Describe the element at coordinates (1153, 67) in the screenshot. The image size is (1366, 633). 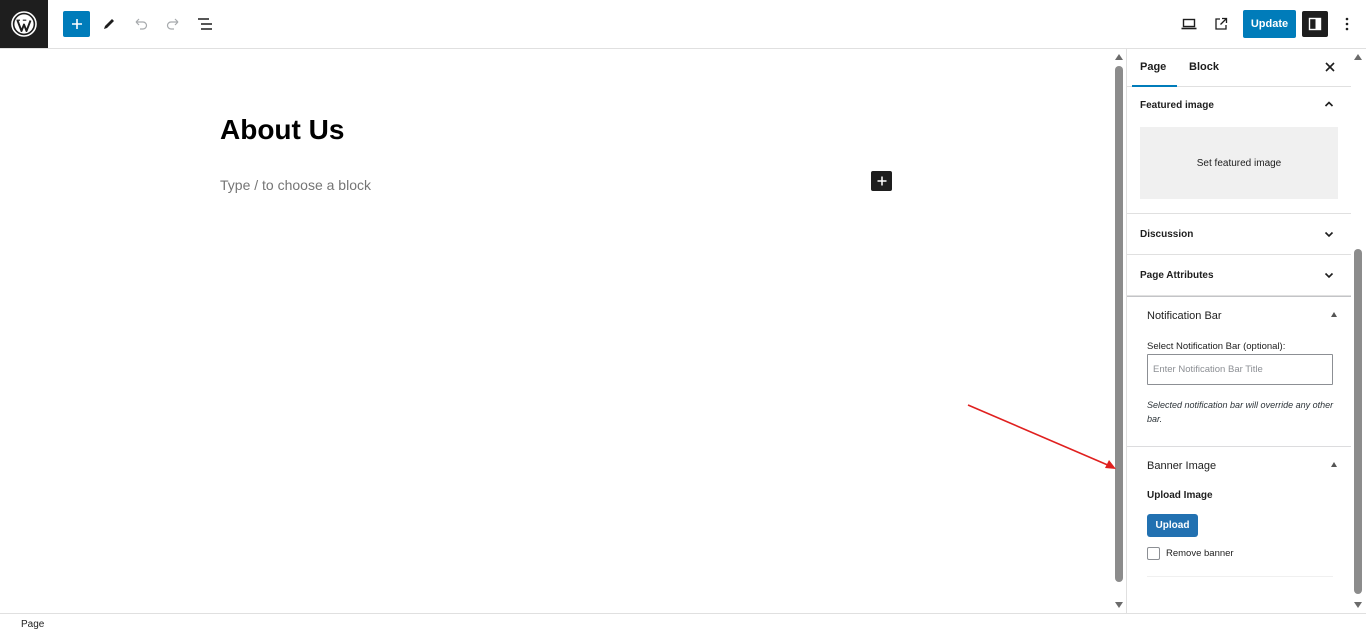
I see `tab-page: Page` at that location.